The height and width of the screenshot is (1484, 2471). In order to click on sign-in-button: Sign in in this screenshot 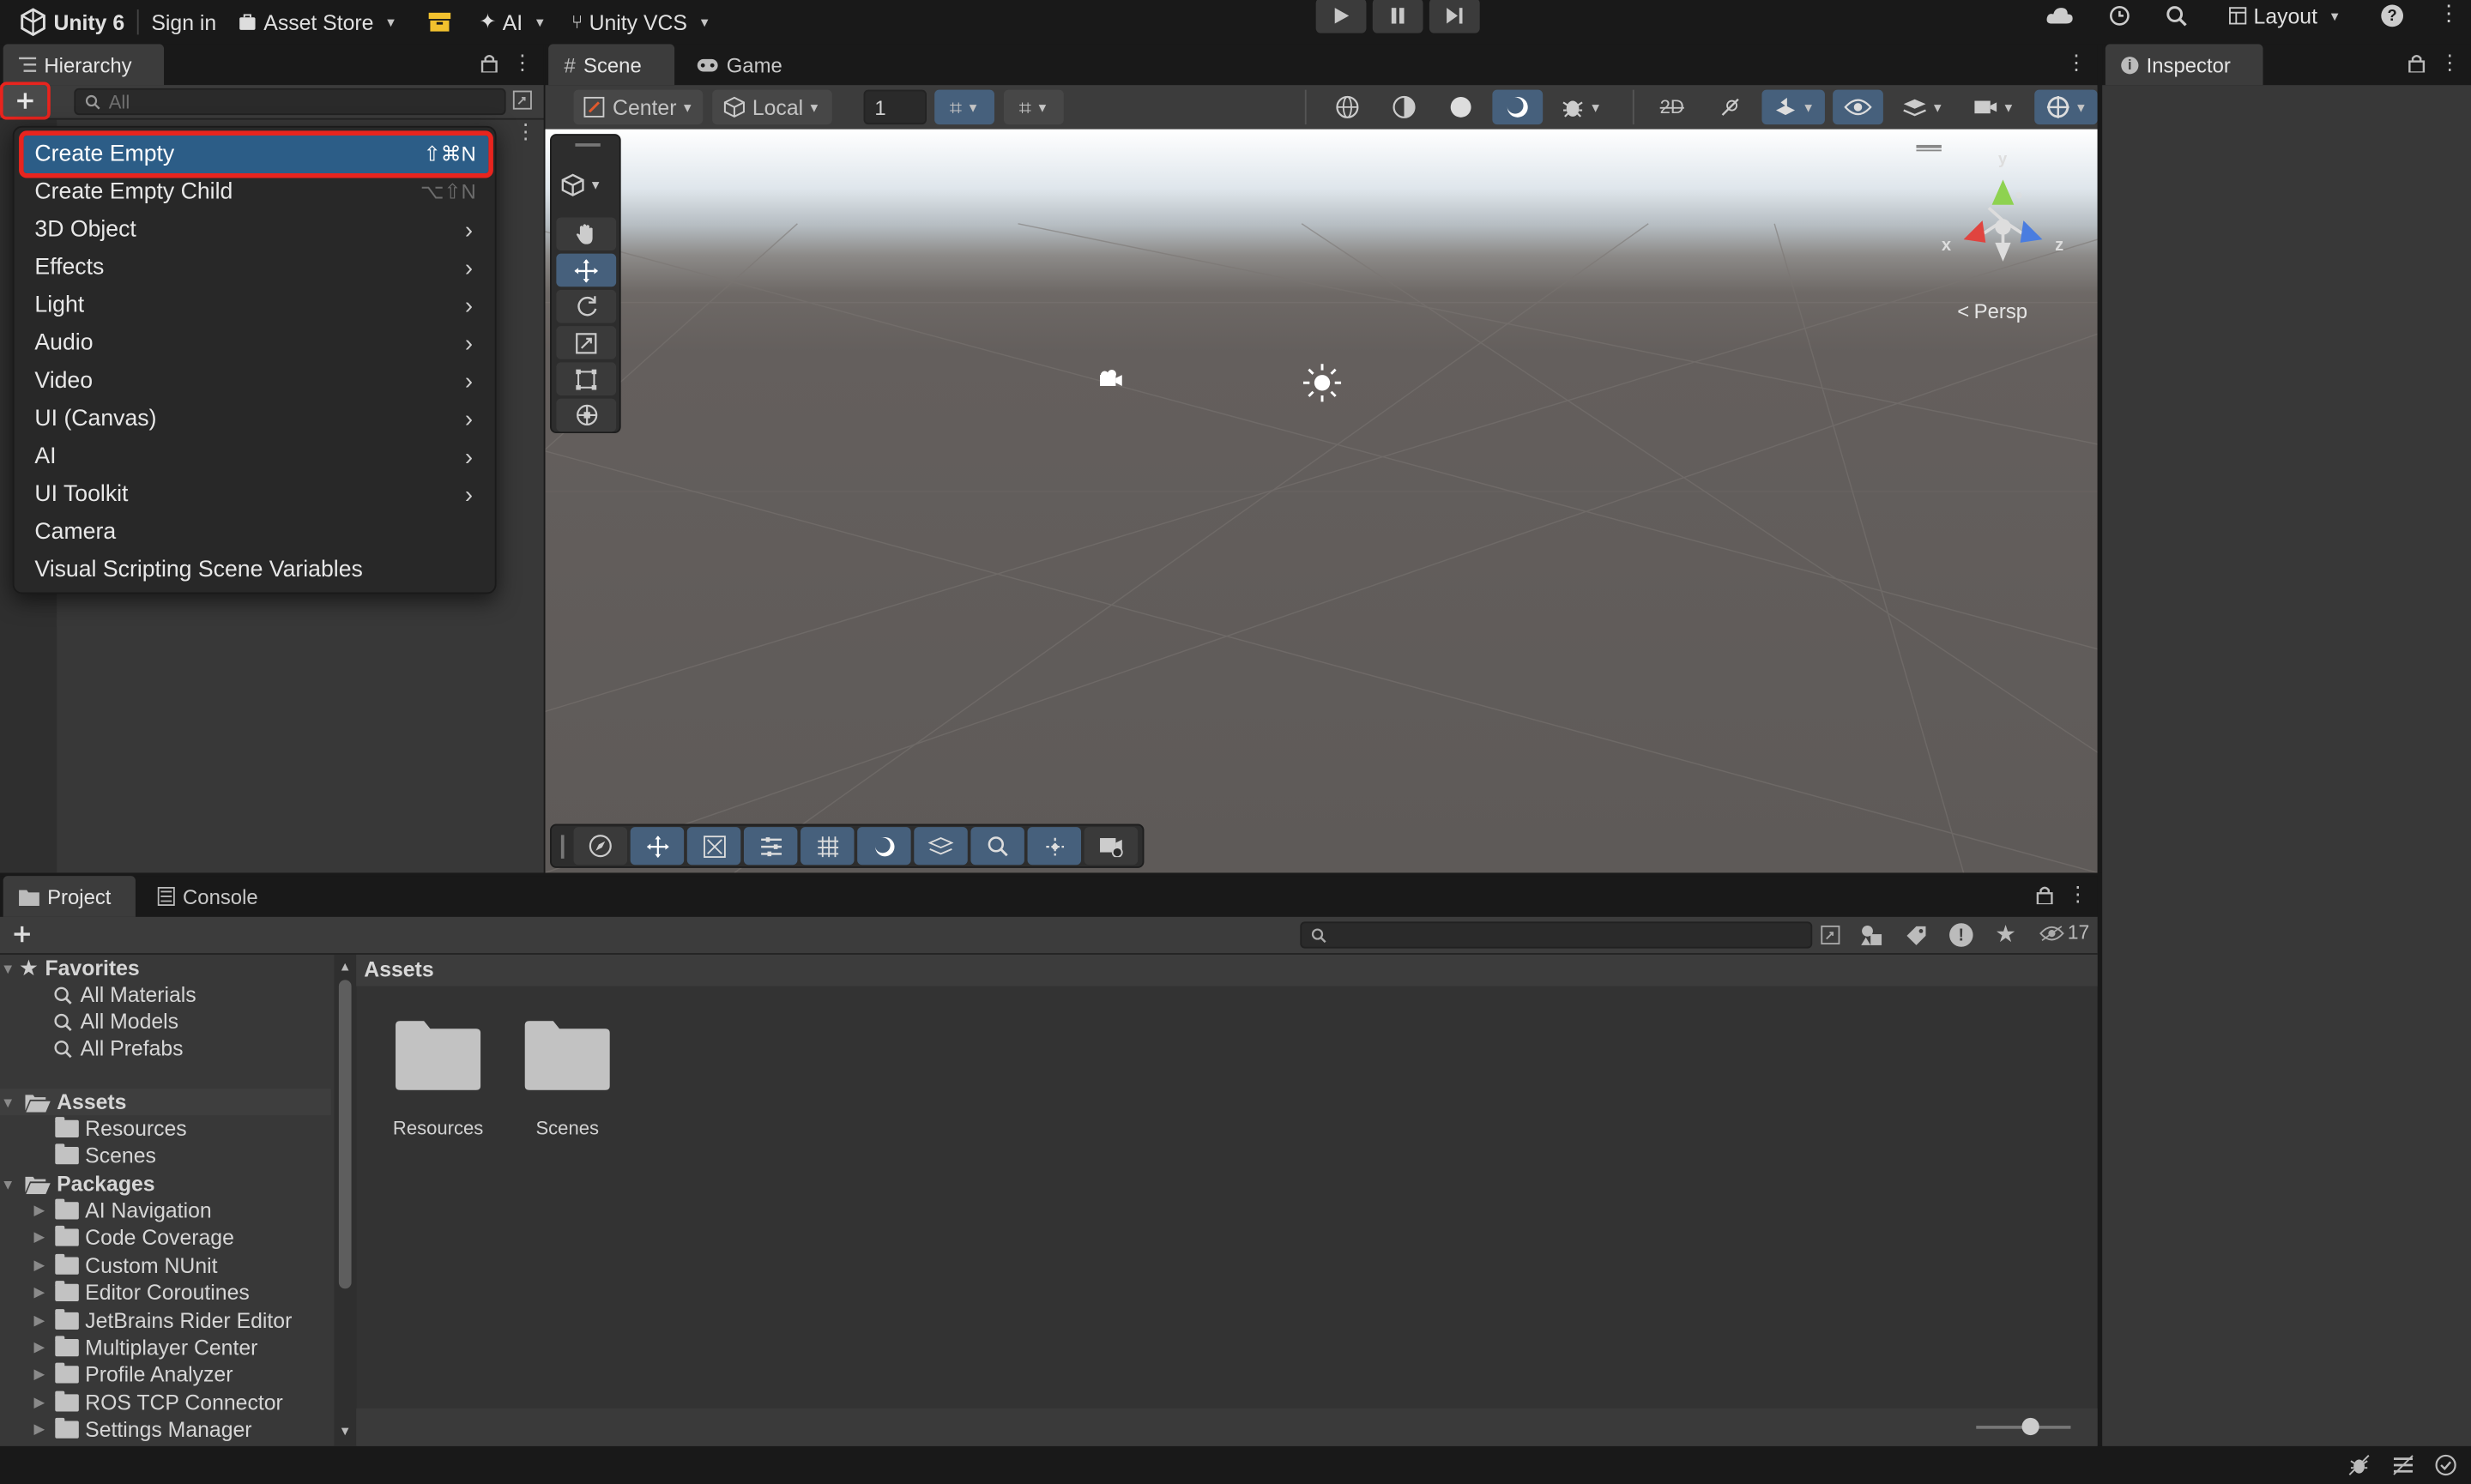, I will do `click(183, 22)`.